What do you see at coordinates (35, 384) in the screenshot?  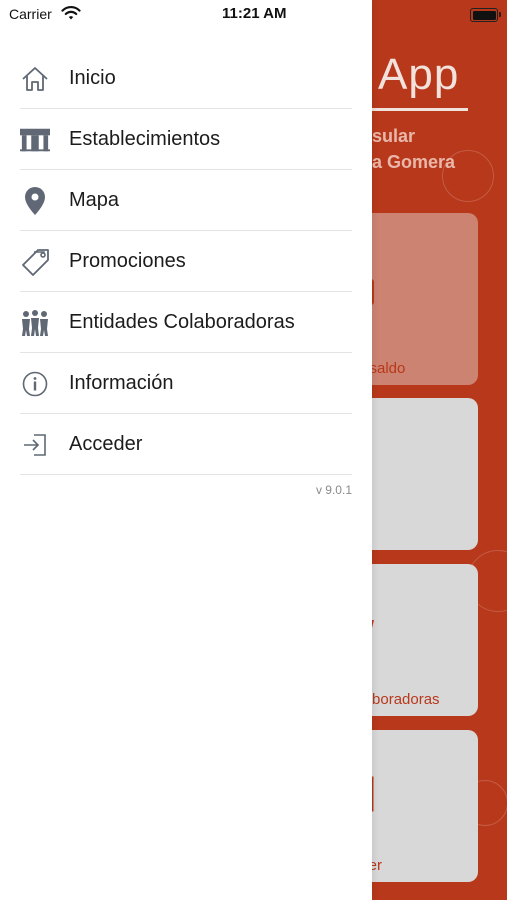 I see `info-icon` at bounding box center [35, 384].